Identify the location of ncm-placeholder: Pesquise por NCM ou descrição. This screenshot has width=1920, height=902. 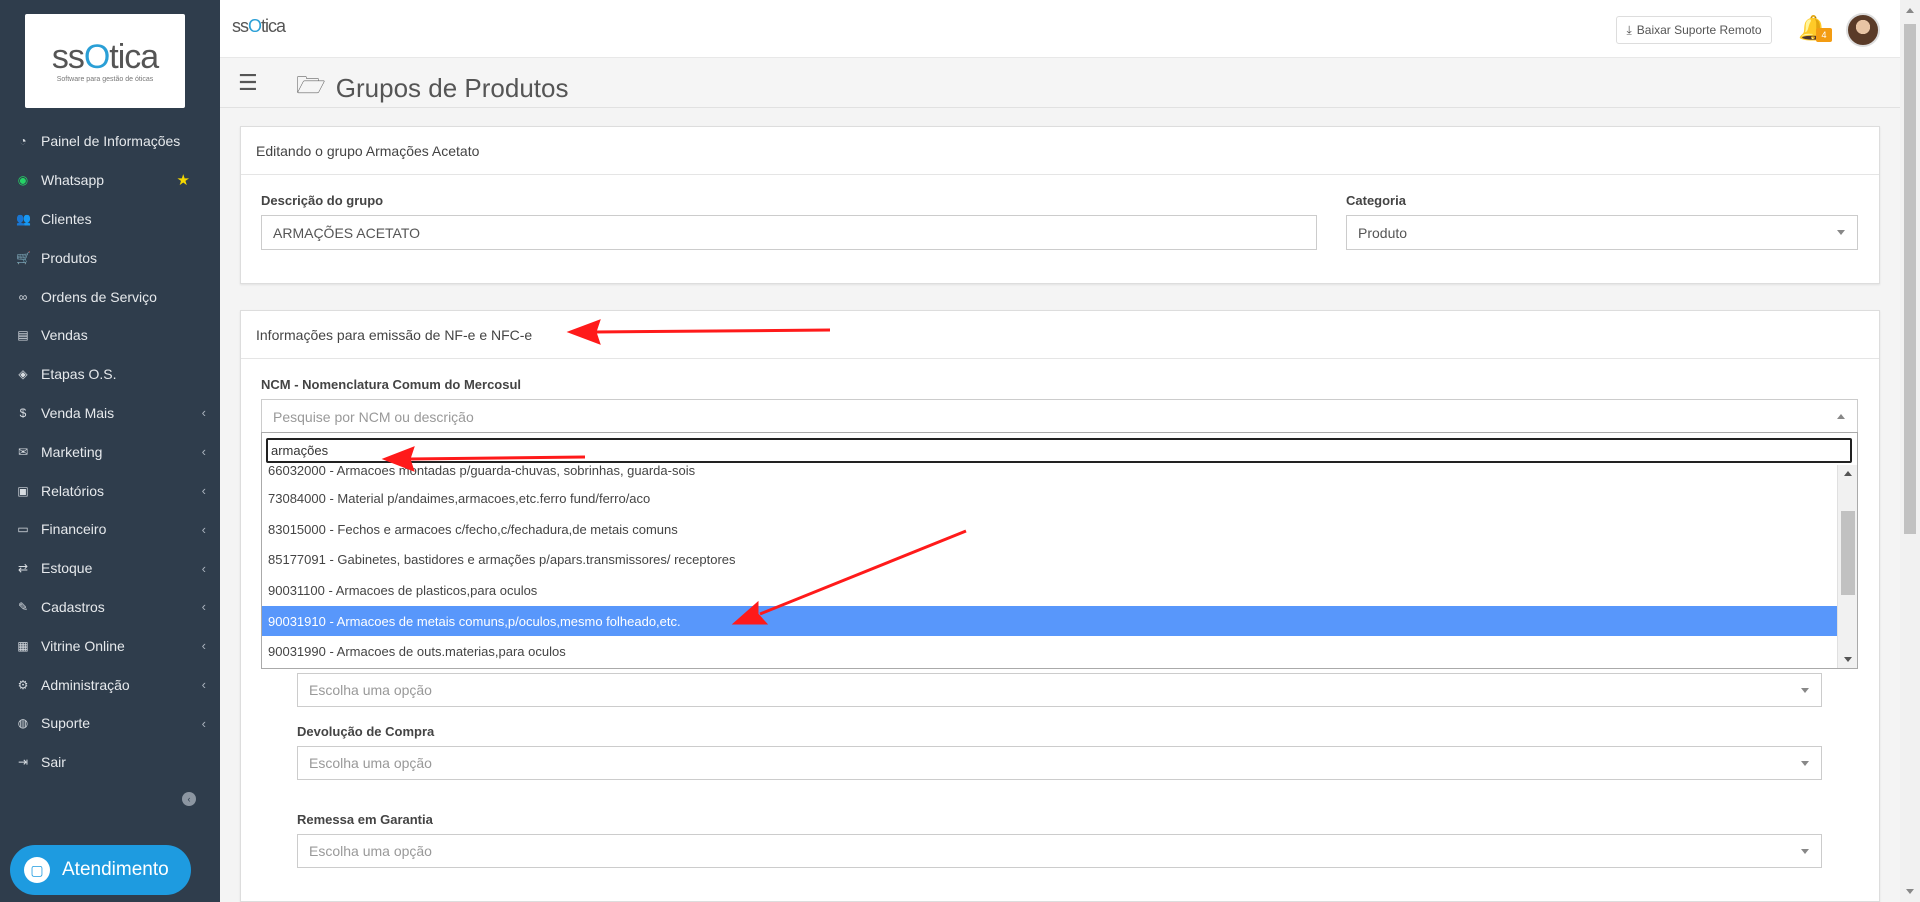
(373, 416).